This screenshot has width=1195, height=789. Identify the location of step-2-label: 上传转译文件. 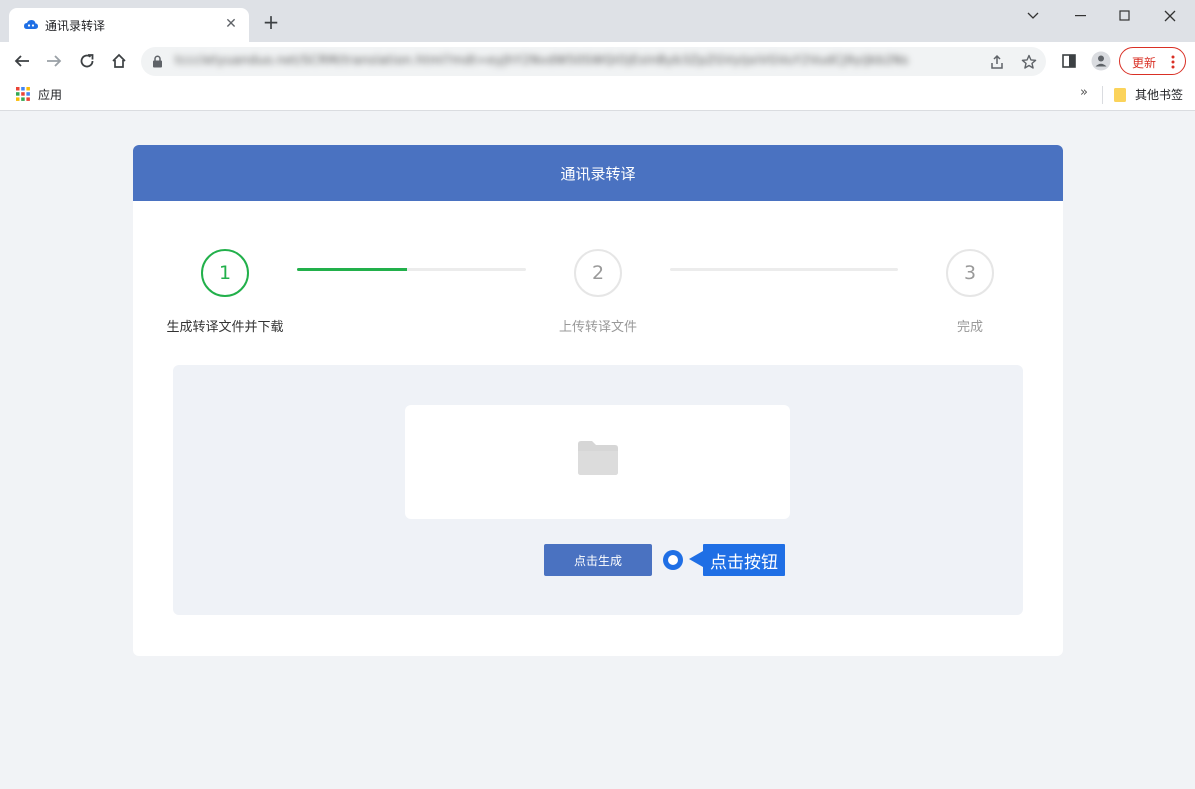
(597, 327).